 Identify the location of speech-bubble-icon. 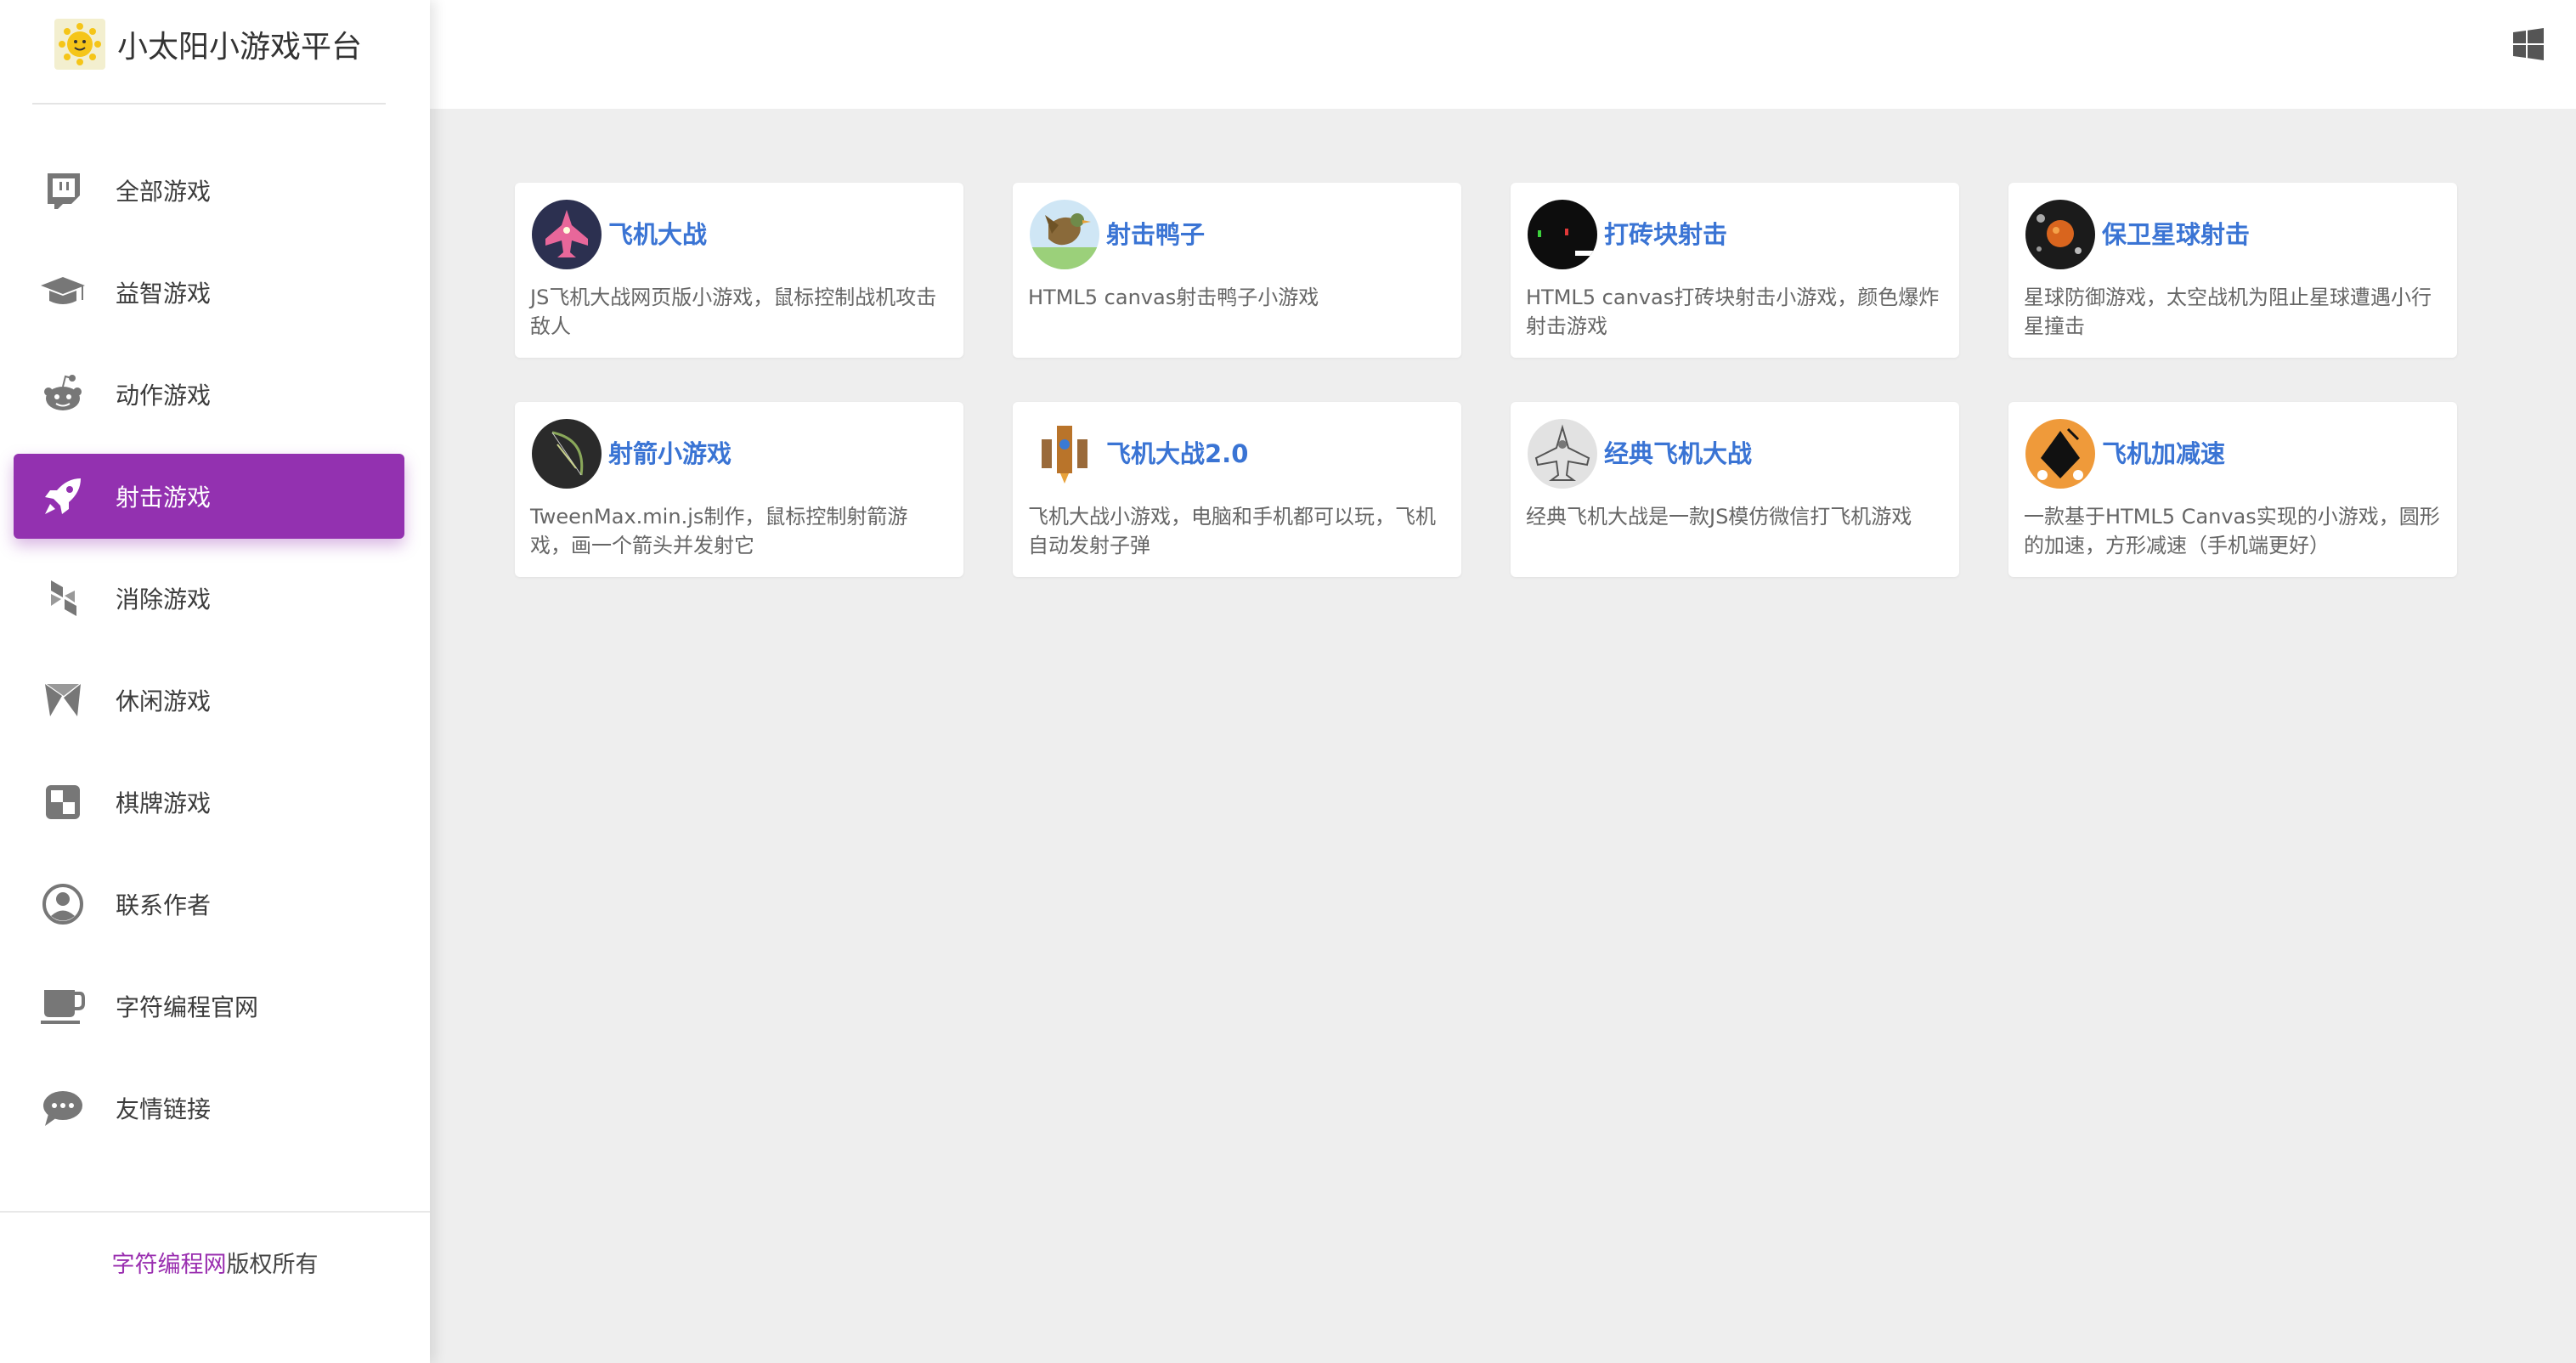
(63, 1108).